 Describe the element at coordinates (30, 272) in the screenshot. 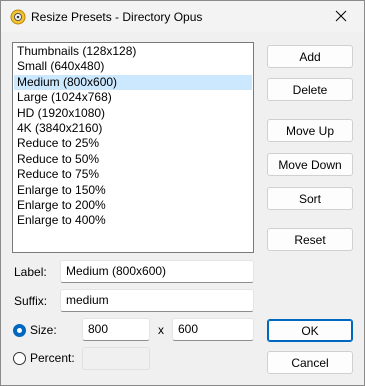

I see `label-caption: Label:` at that location.